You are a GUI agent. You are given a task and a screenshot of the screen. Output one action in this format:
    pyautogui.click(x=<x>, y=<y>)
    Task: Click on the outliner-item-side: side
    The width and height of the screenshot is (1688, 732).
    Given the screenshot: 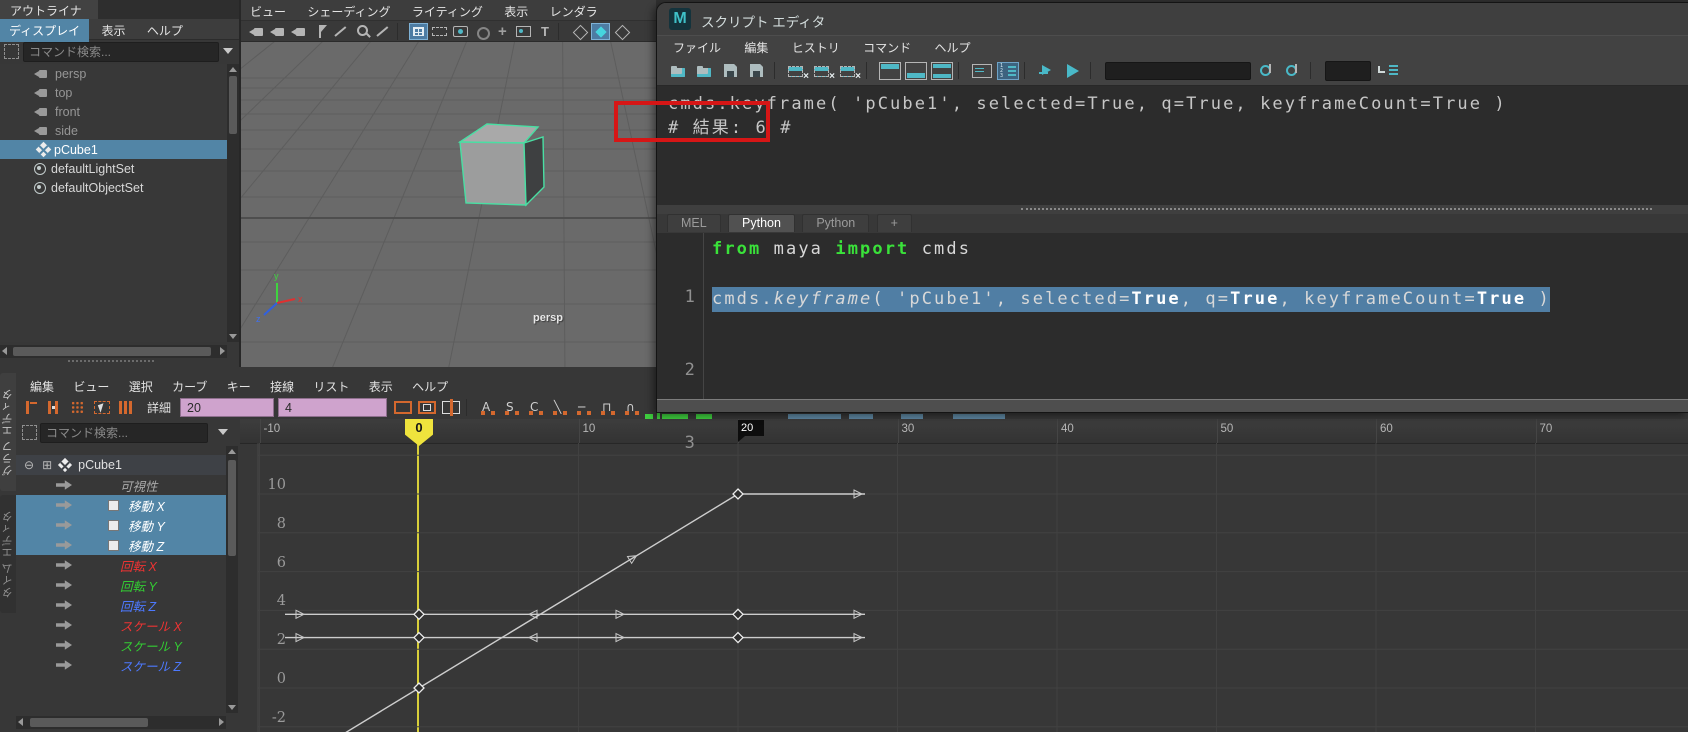 What is the action you would take?
    pyautogui.click(x=113, y=130)
    